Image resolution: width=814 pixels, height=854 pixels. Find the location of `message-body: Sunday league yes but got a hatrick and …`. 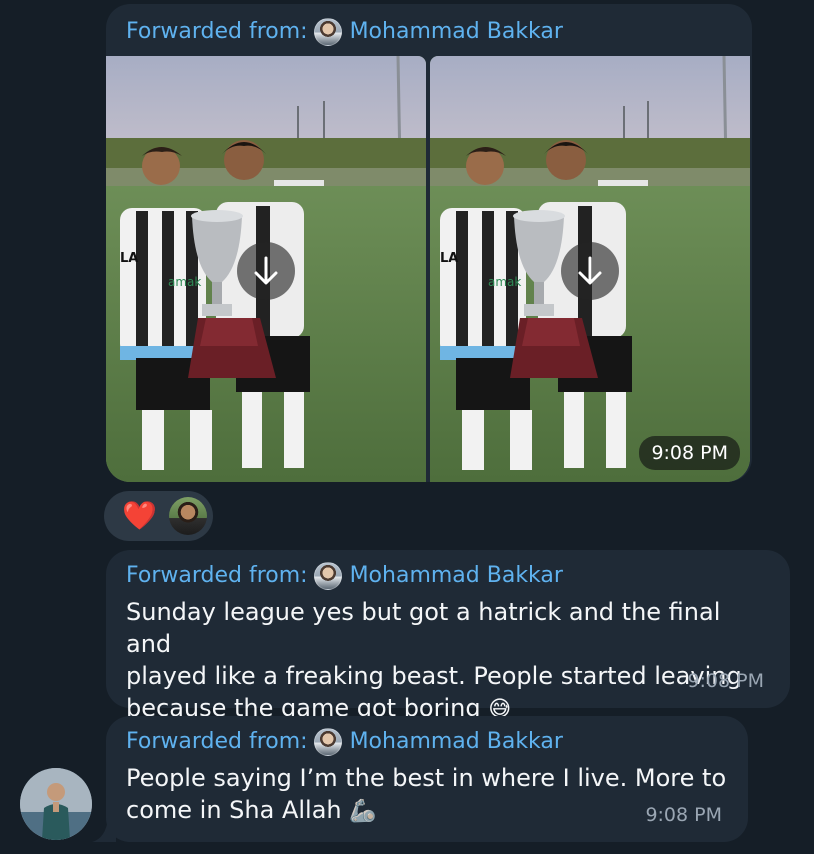

message-body: Sunday league yes but got a hatrick and … is located at coordinates (434, 660).